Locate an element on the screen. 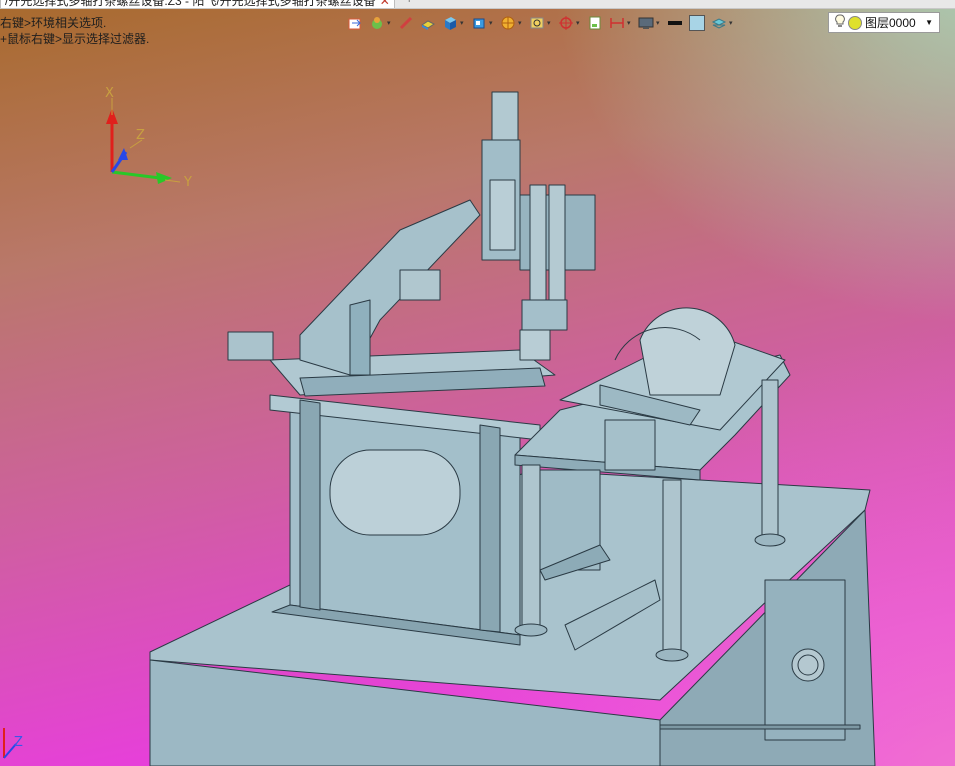  document-tab-strip: /开先选择式多轴打条螺丝设备.Z3 - 阳飞/开先选择式多轴打条螺丝设备 ✕ + is located at coordinates (477, 4).